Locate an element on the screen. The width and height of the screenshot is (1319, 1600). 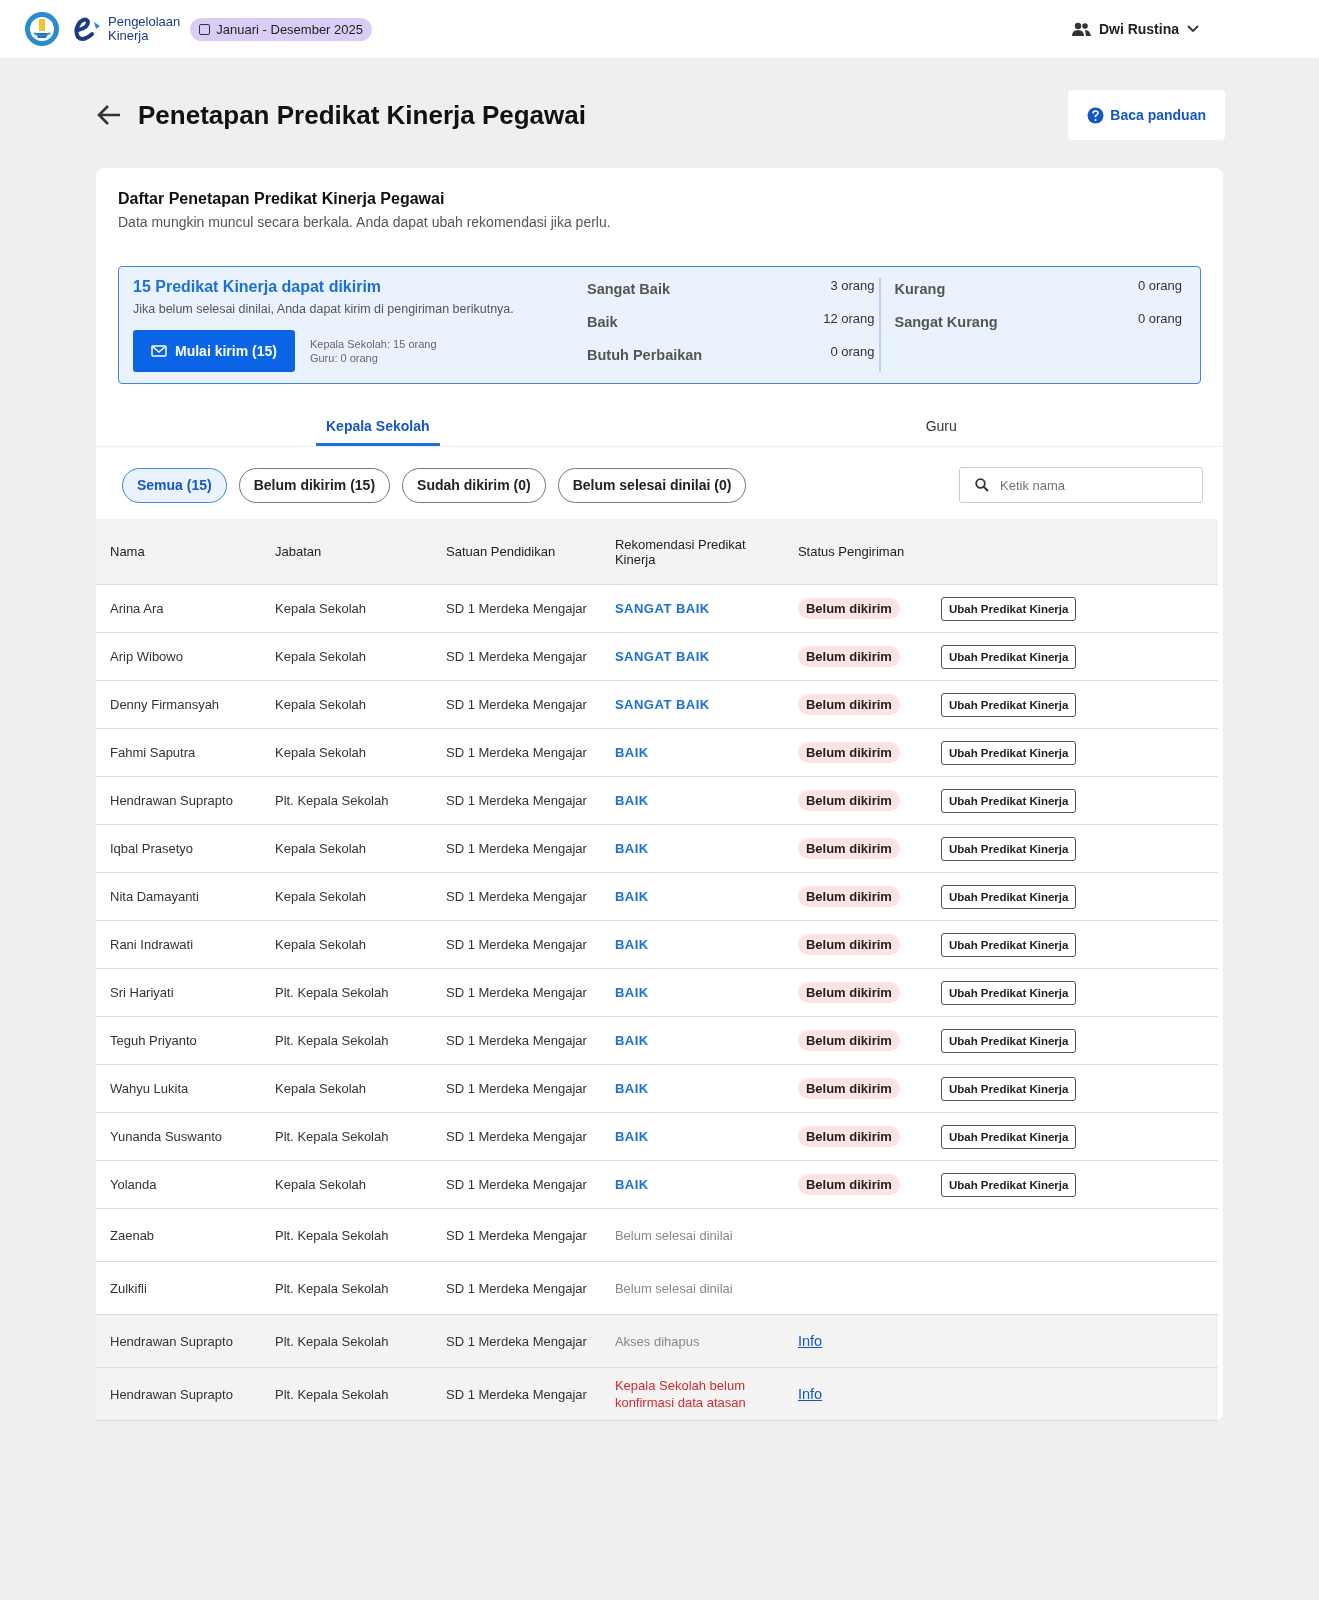
table-cell: Iqbal Prasetyo is located at coordinates (178, 848).